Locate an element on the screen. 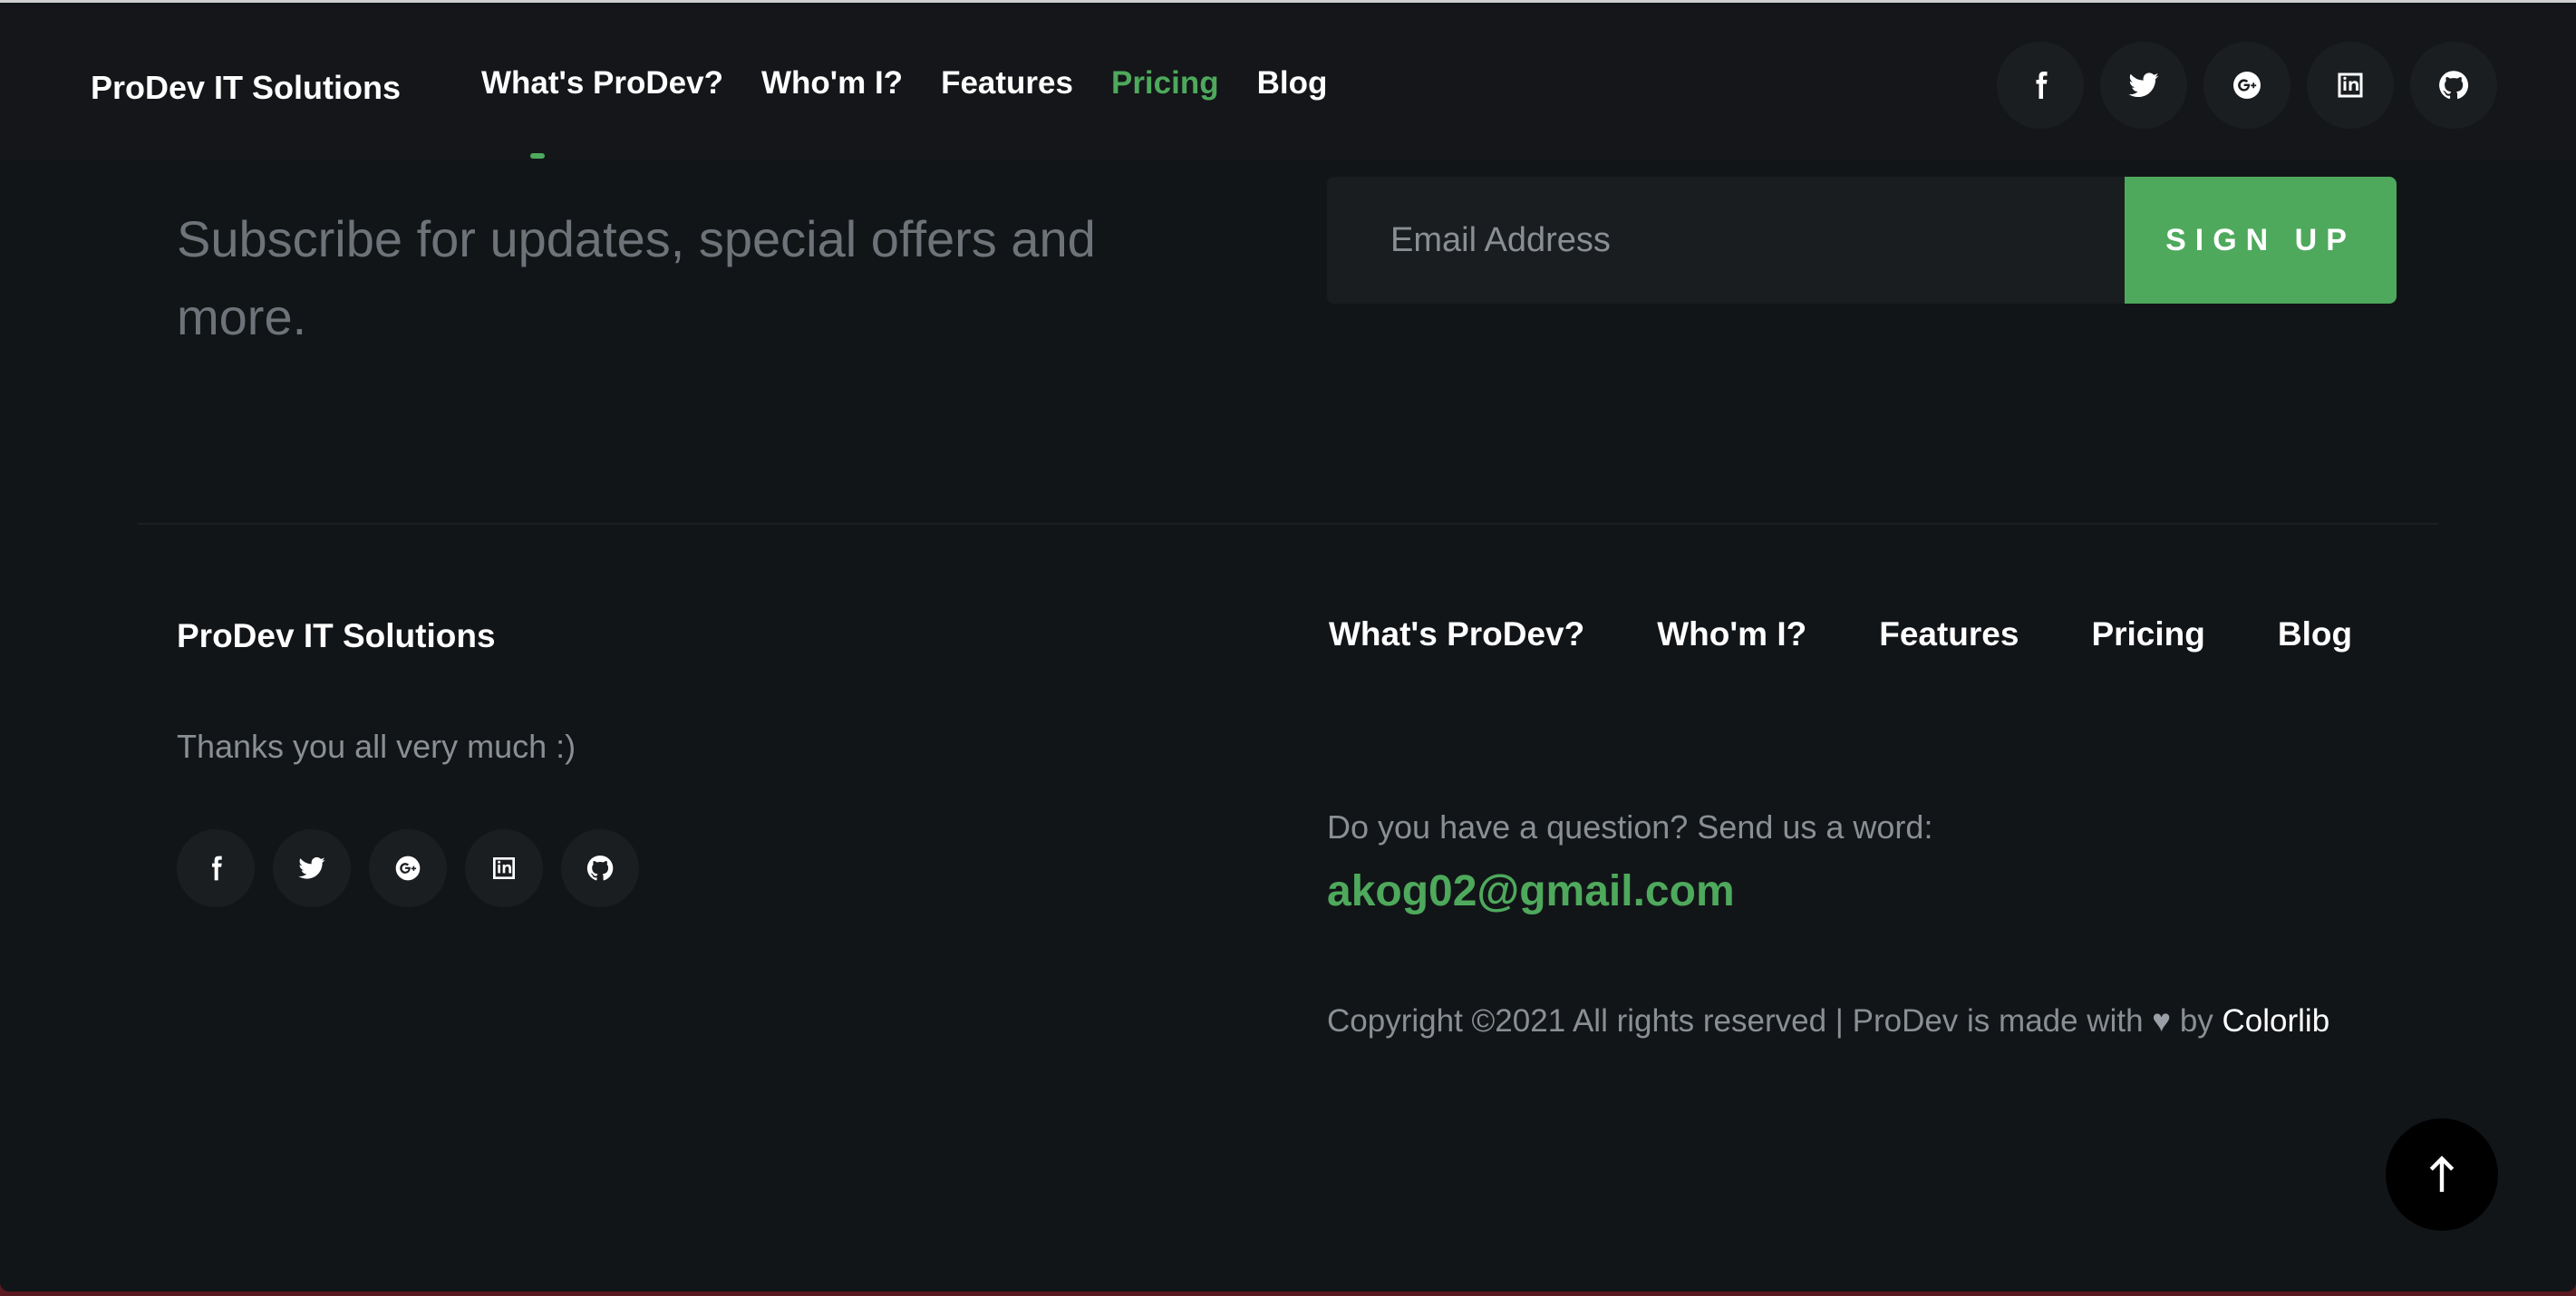  heart-icon: ♥ is located at coordinates (2162, 1021).